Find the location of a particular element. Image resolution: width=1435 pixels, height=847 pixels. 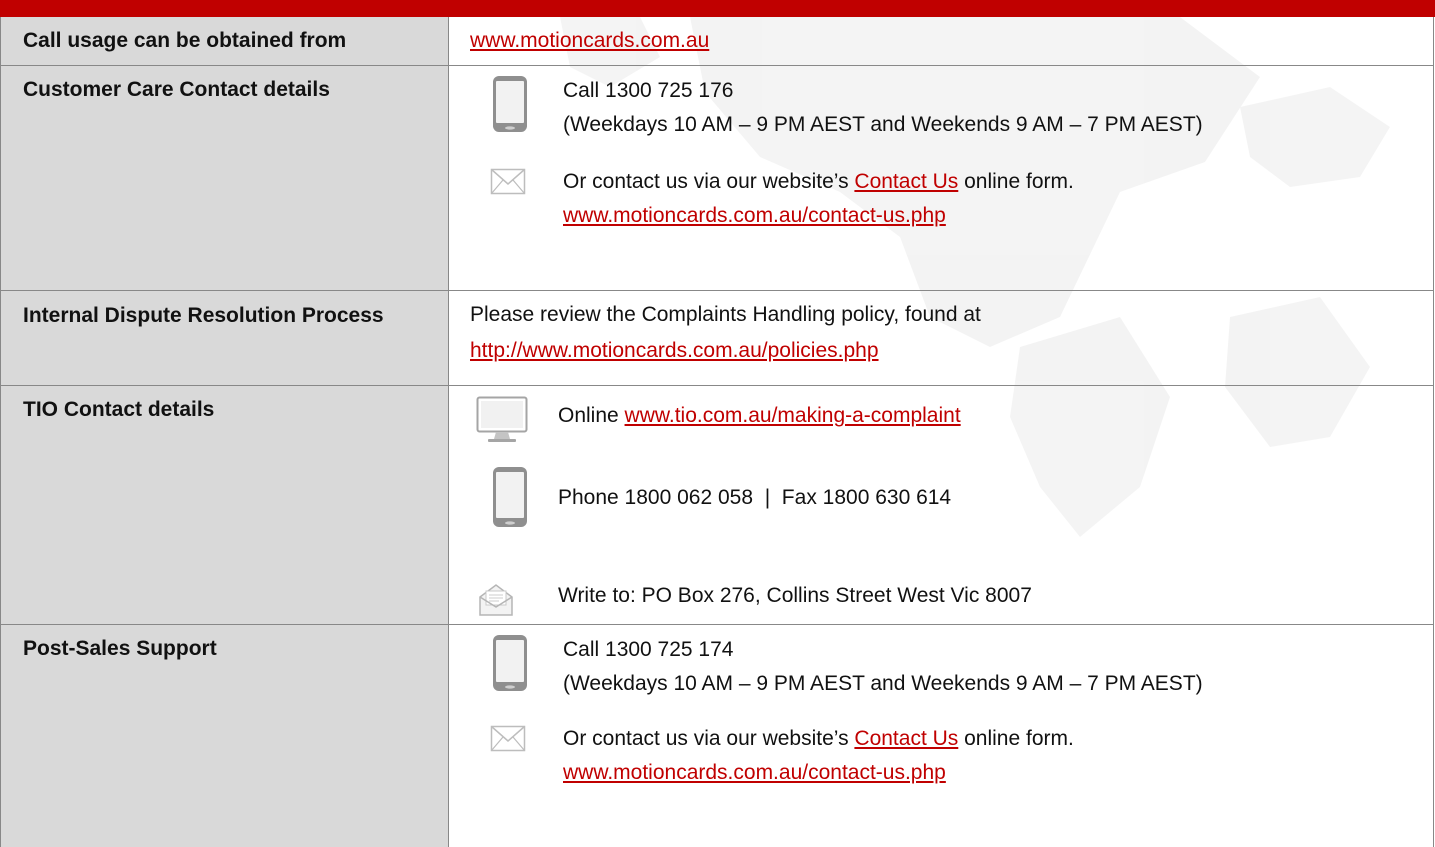

desktop-monitor-icon is located at coordinates (502, 419).